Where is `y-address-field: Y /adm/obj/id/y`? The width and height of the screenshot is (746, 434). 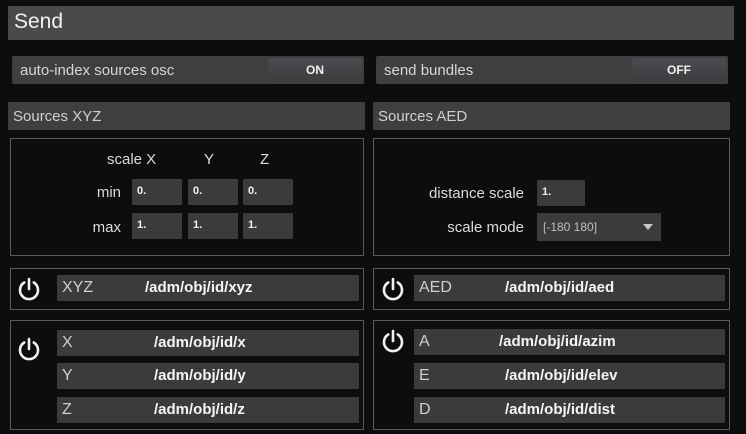
y-address-field: Y /adm/obj/id/y is located at coordinates (208, 376).